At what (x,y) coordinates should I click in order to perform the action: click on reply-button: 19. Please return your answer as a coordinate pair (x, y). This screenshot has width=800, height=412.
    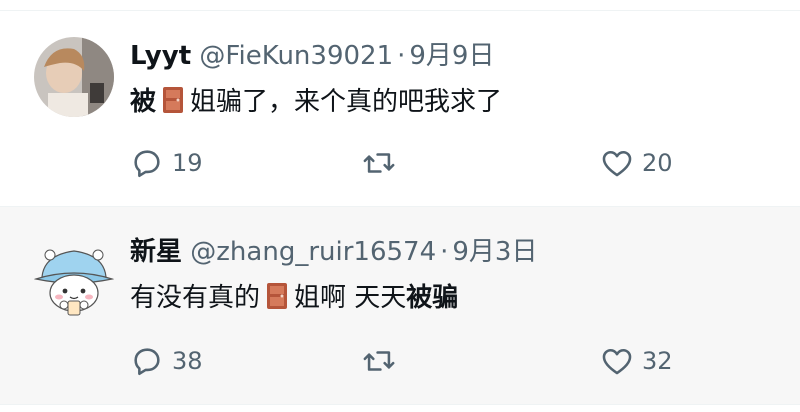
    Looking at the image, I should click on (166, 163).